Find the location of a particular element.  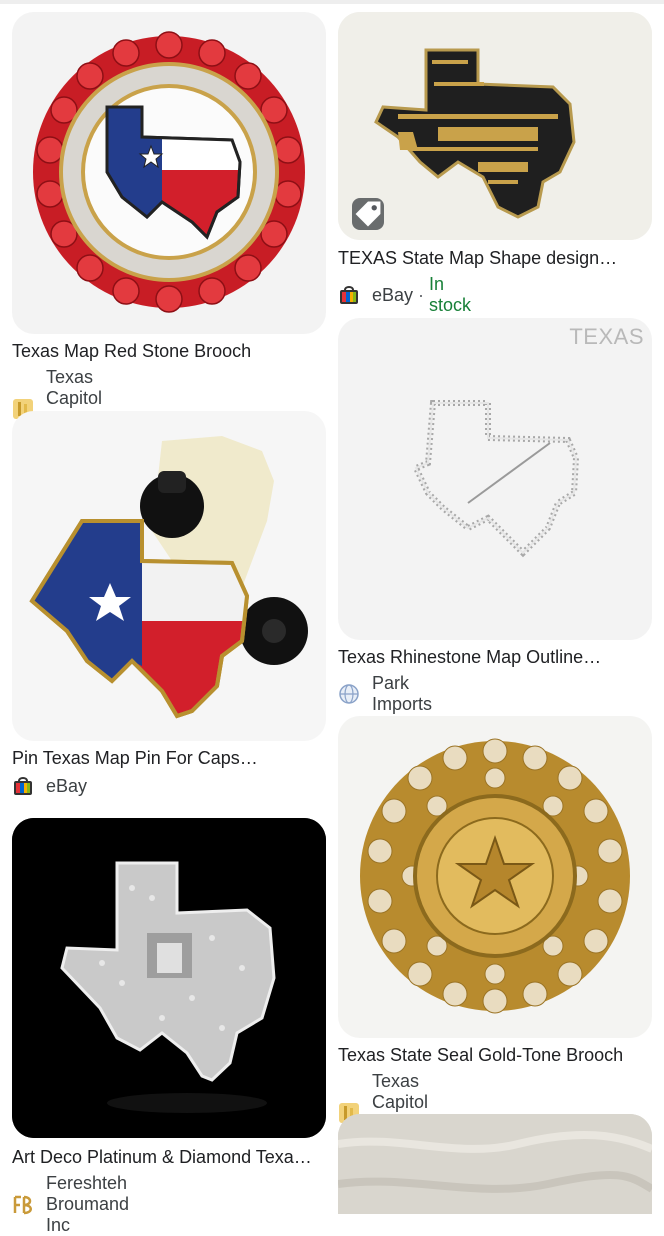

source-name: Fereshteh Broumand Inc is located at coordinates (88, 1204).